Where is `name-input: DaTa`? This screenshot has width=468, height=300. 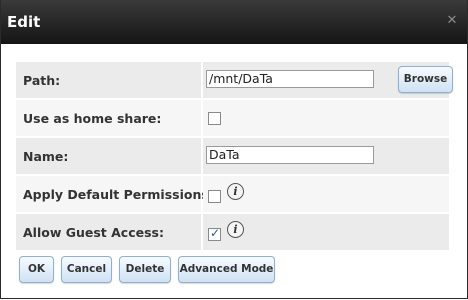 name-input: DaTa is located at coordinates (290, 155).